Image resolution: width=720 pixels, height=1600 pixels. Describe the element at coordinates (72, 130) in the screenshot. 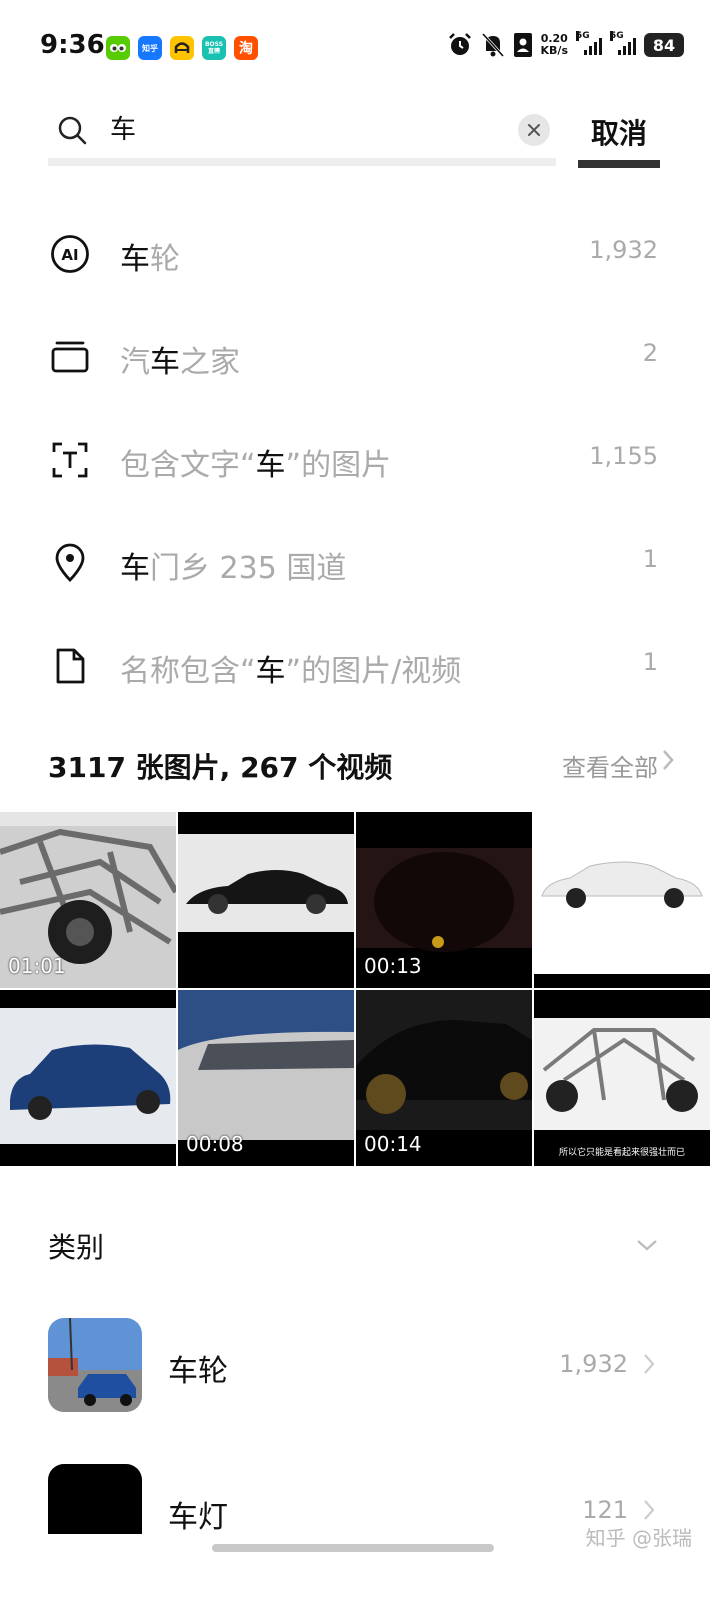

I see `search-icon` at that location.